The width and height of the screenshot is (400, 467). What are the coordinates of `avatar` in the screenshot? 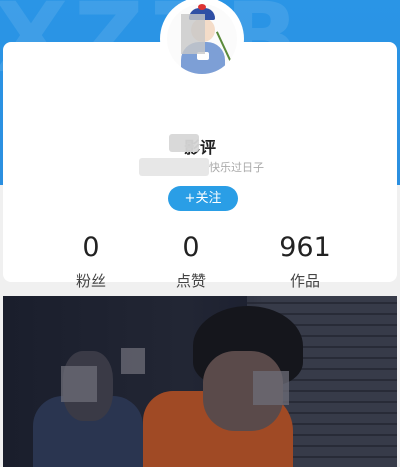 It's located at (202, 39).